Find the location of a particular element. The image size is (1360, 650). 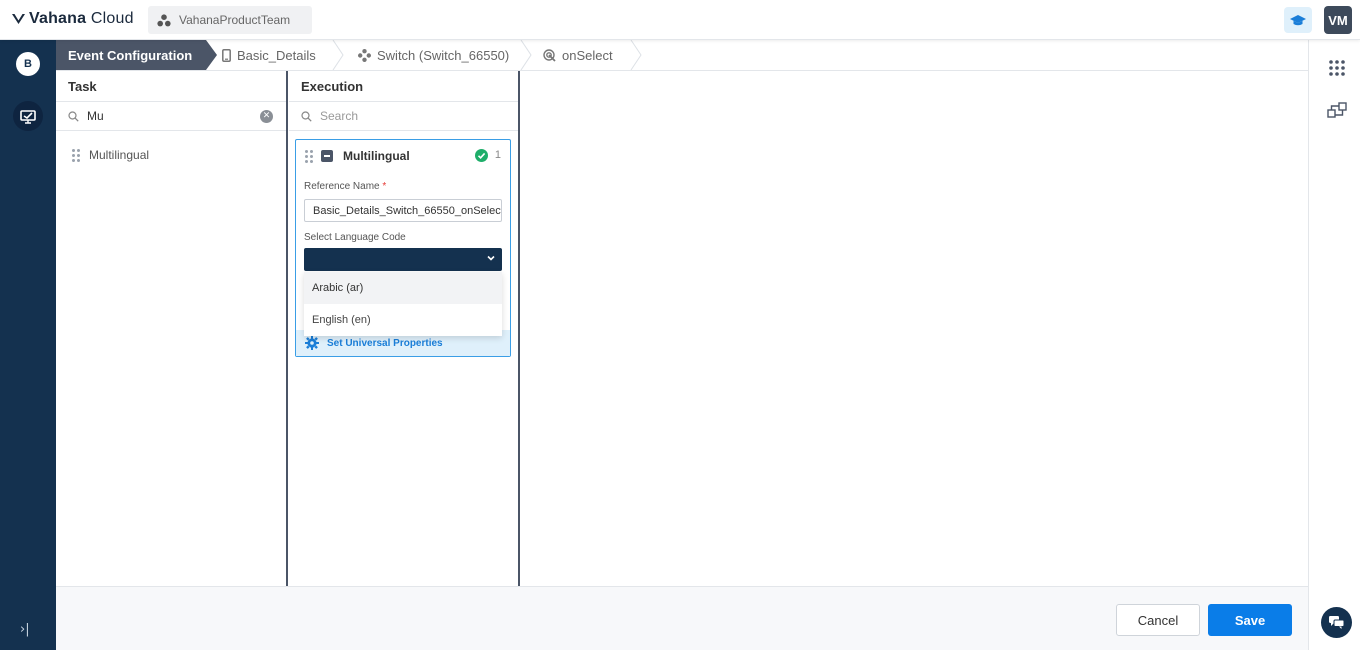

team-selector: VahanaProductTeam is located at coordinates (230, 20).